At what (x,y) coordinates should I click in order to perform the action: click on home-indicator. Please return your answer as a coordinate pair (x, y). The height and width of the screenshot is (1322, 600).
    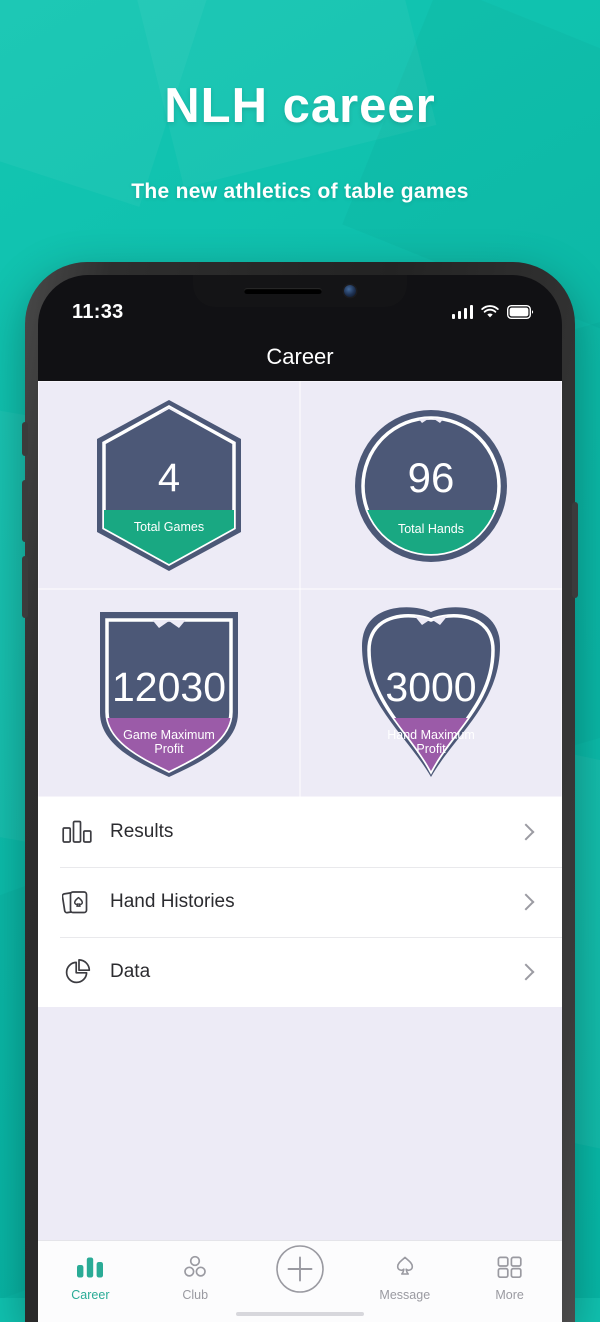
    Looking at the image, I should click on (300, 1314).